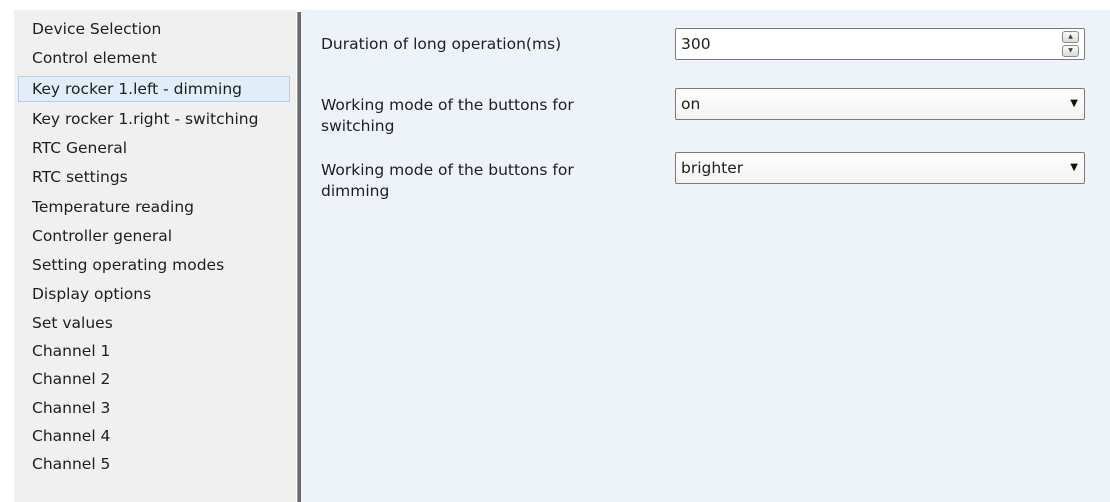 The width and height of the screenshot is (1110, 502). I want to click on spin-buttons: ▲ ▼, so click(1071, 44).